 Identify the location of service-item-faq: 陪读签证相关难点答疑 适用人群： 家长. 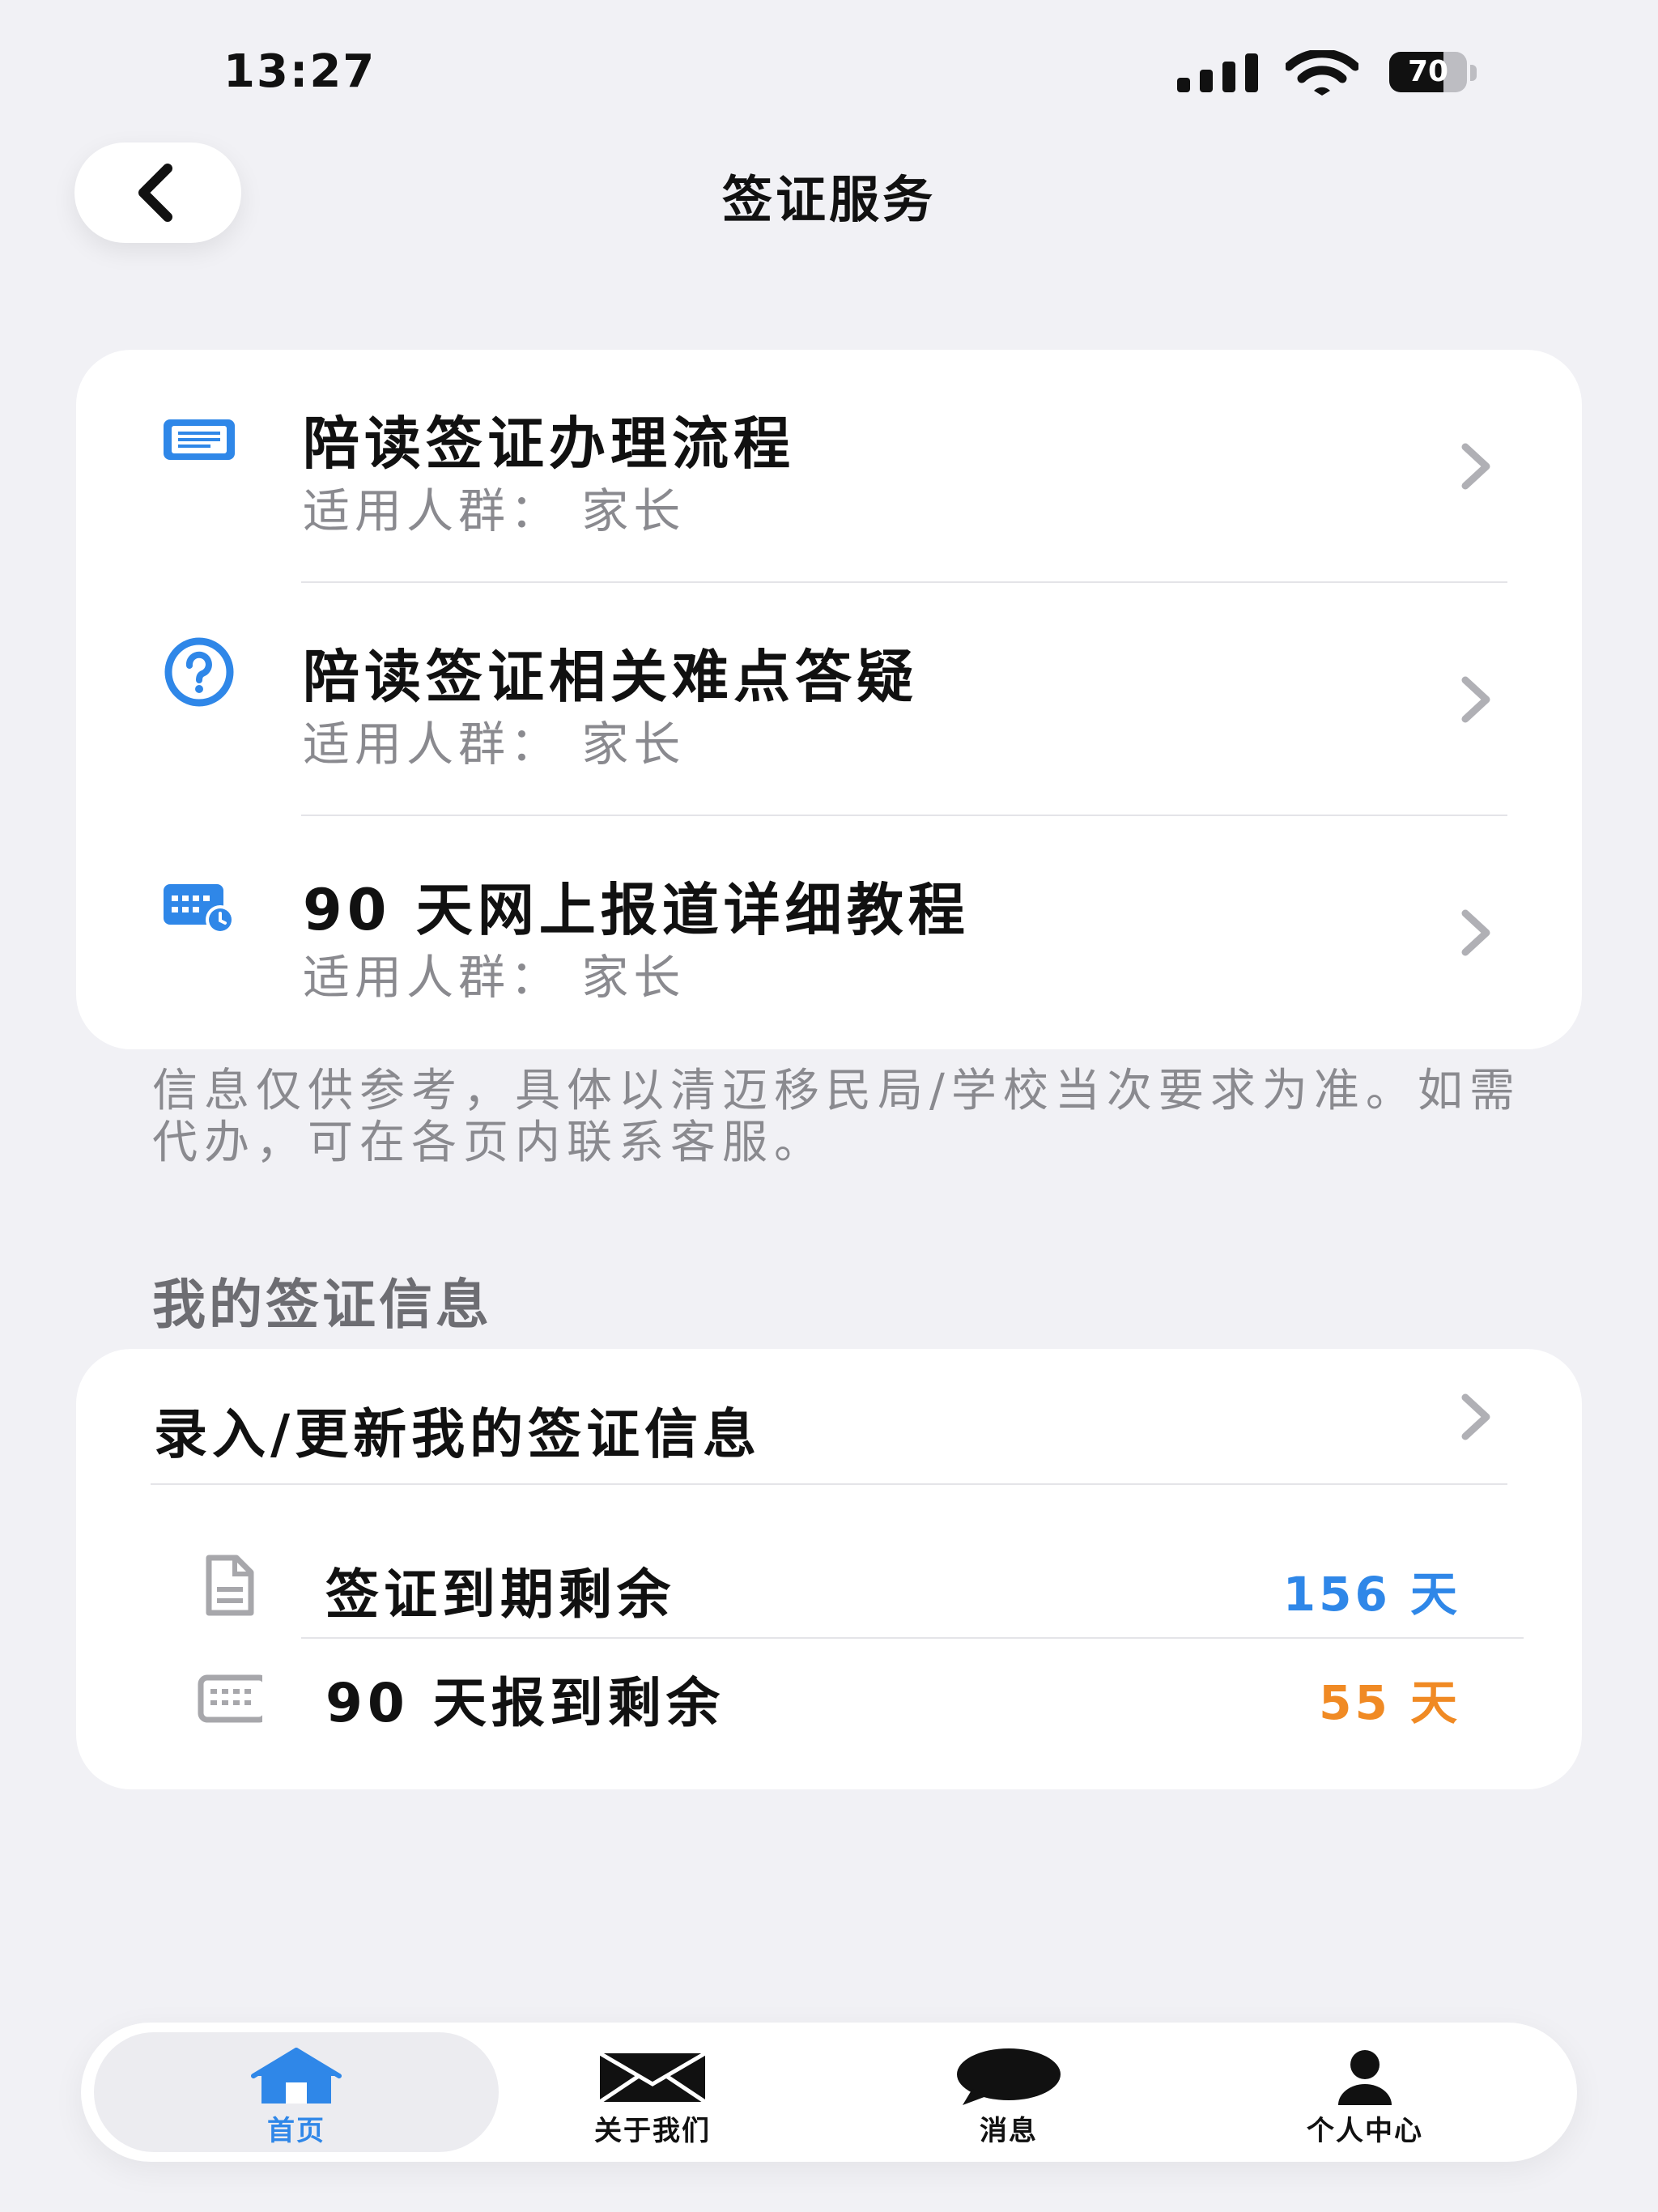
(829, 699).